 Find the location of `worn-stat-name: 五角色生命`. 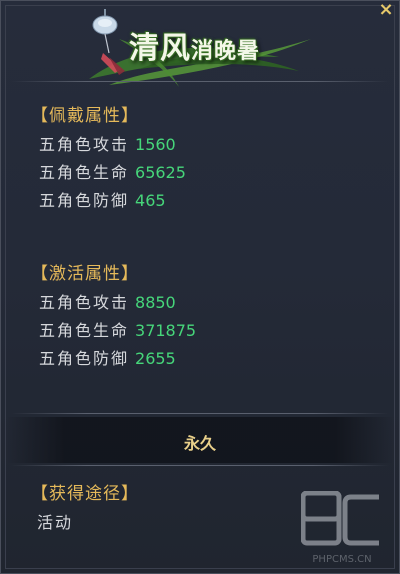

worn-stat-name: 五角色生命 is located at coordinates (84, 172).